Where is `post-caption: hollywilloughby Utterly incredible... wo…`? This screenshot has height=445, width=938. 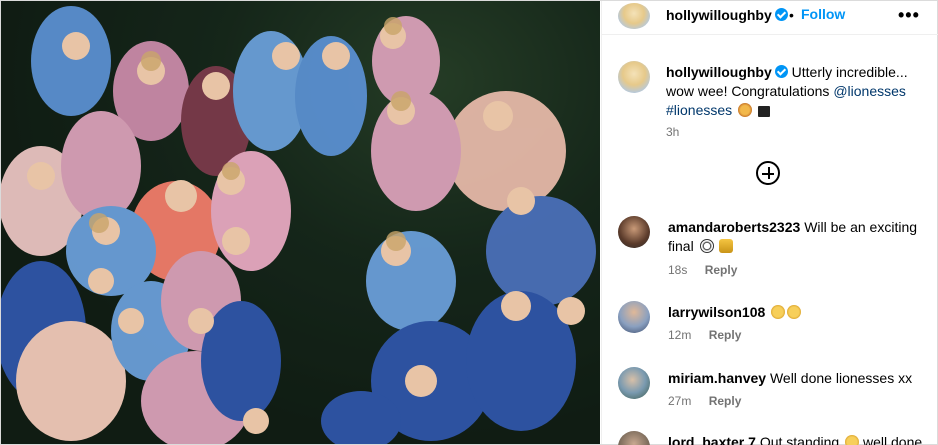 post-caption: hollywilloughby Utterly incredible... wo… is located at coordinates (797, 91).